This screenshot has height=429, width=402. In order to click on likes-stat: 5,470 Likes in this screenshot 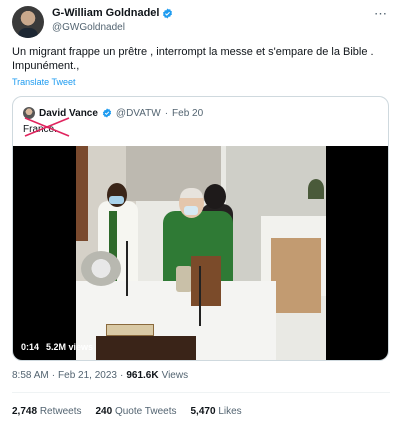, I will do `click(216, 411)`.